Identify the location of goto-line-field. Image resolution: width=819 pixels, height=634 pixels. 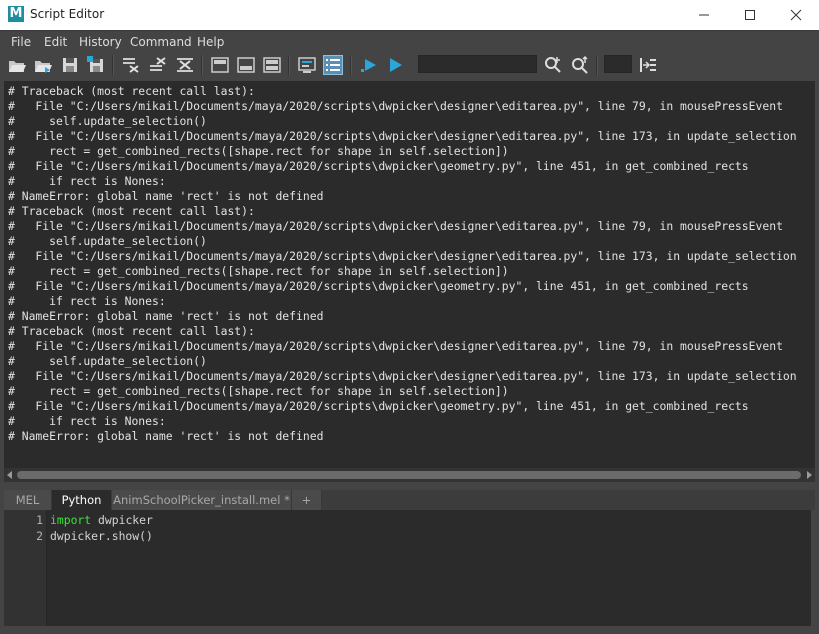
(618, 64).